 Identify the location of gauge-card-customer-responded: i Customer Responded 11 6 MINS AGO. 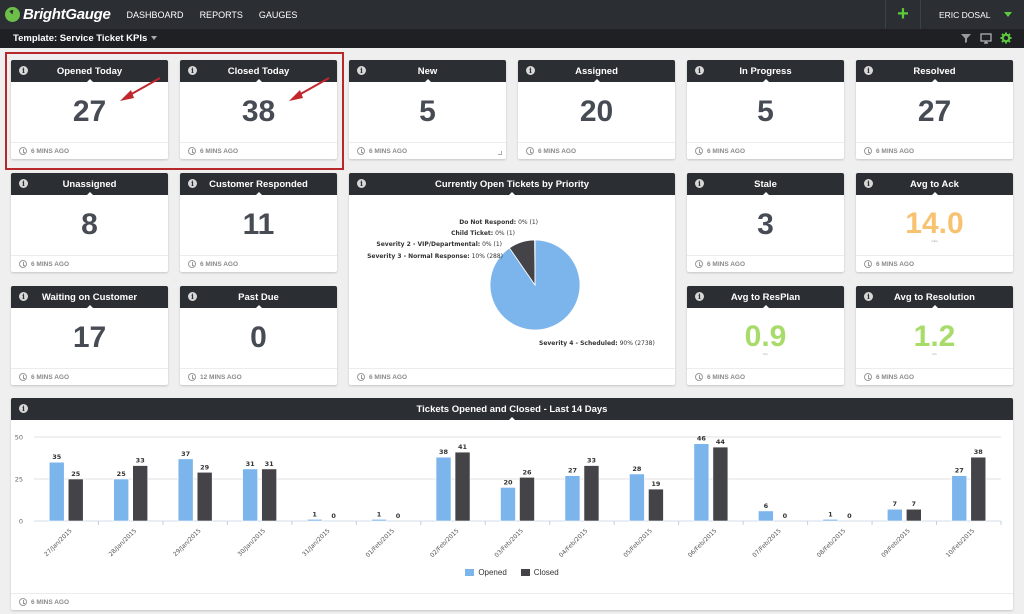
(258, 222).